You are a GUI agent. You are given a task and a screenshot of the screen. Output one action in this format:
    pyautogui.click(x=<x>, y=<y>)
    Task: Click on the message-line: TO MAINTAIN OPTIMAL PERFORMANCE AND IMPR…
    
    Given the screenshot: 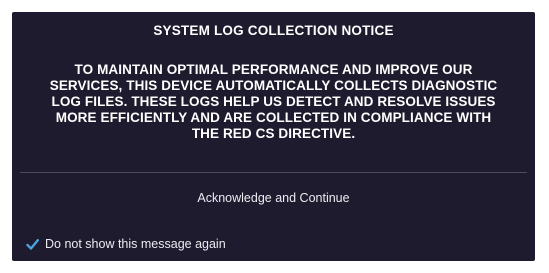 What is the action you would take?
    pyautogui.click(x=273, y=69)
    